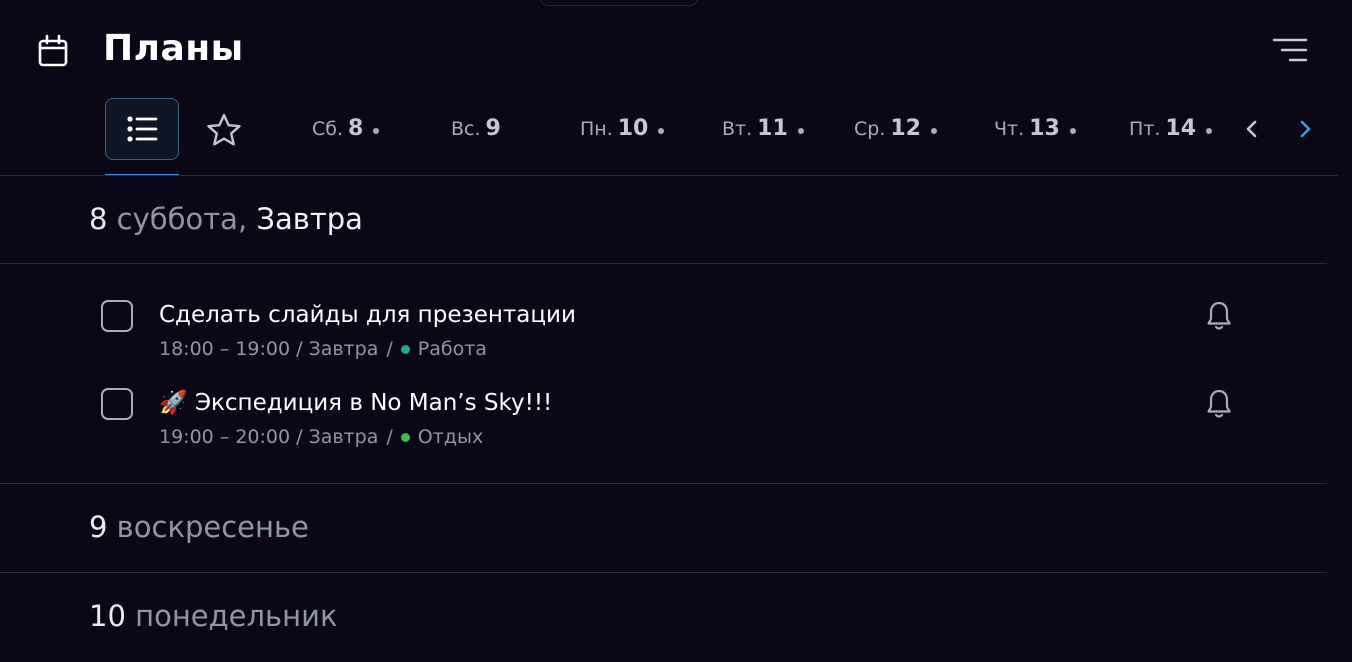 Image resolution: width=1352 pixels, height=662 pixels. Describe the element at coordinates (493, 128) in the screenshot. I see `tab-day-number: 9` at that location.